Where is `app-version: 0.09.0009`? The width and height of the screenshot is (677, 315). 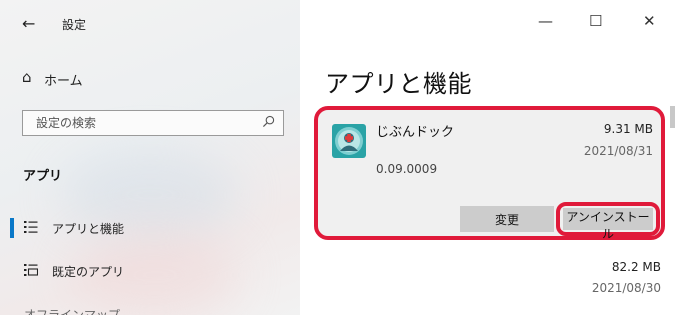
app-version: 0.09.0009 is located at coordinates (407, 169).